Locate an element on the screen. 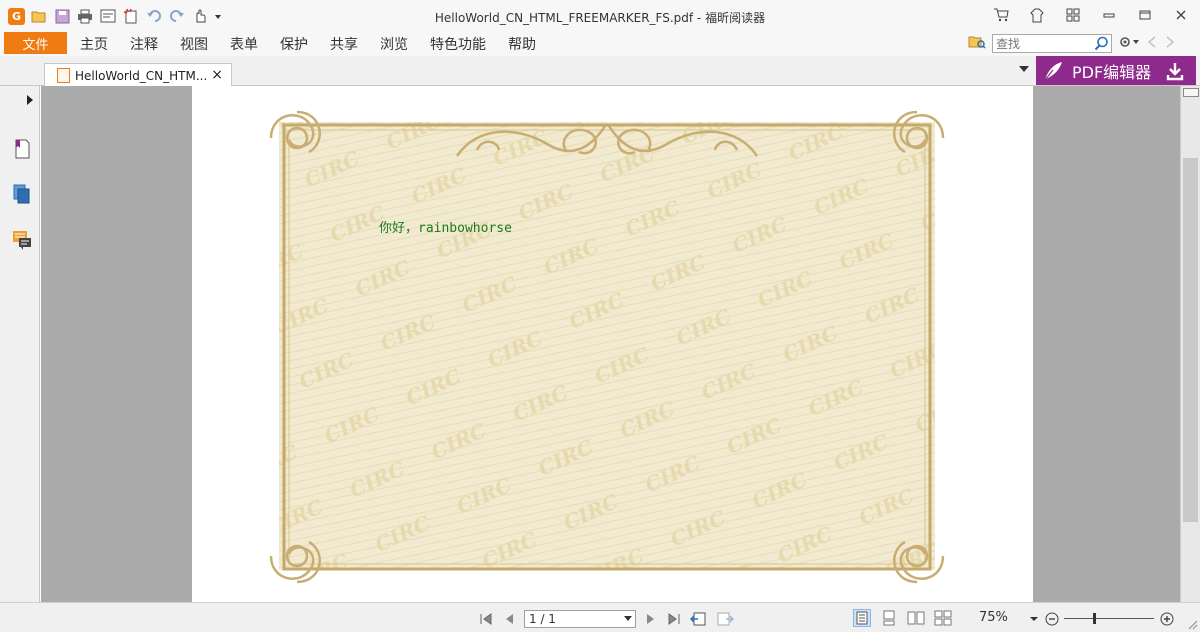  pdf-editor-label: PDF编辑器 is located at coordinates (1112, 72).